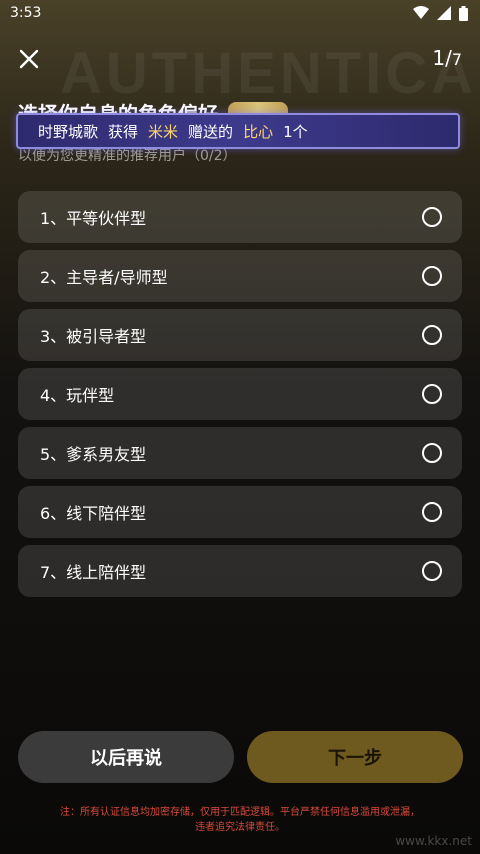 Image resolution: width=480 pixels, height=854 pixels. What do you see at coordinates (93, 572) in the screenshot?
I see `option-label: 7、线上陪伴型` at bounding box center [93, 572].